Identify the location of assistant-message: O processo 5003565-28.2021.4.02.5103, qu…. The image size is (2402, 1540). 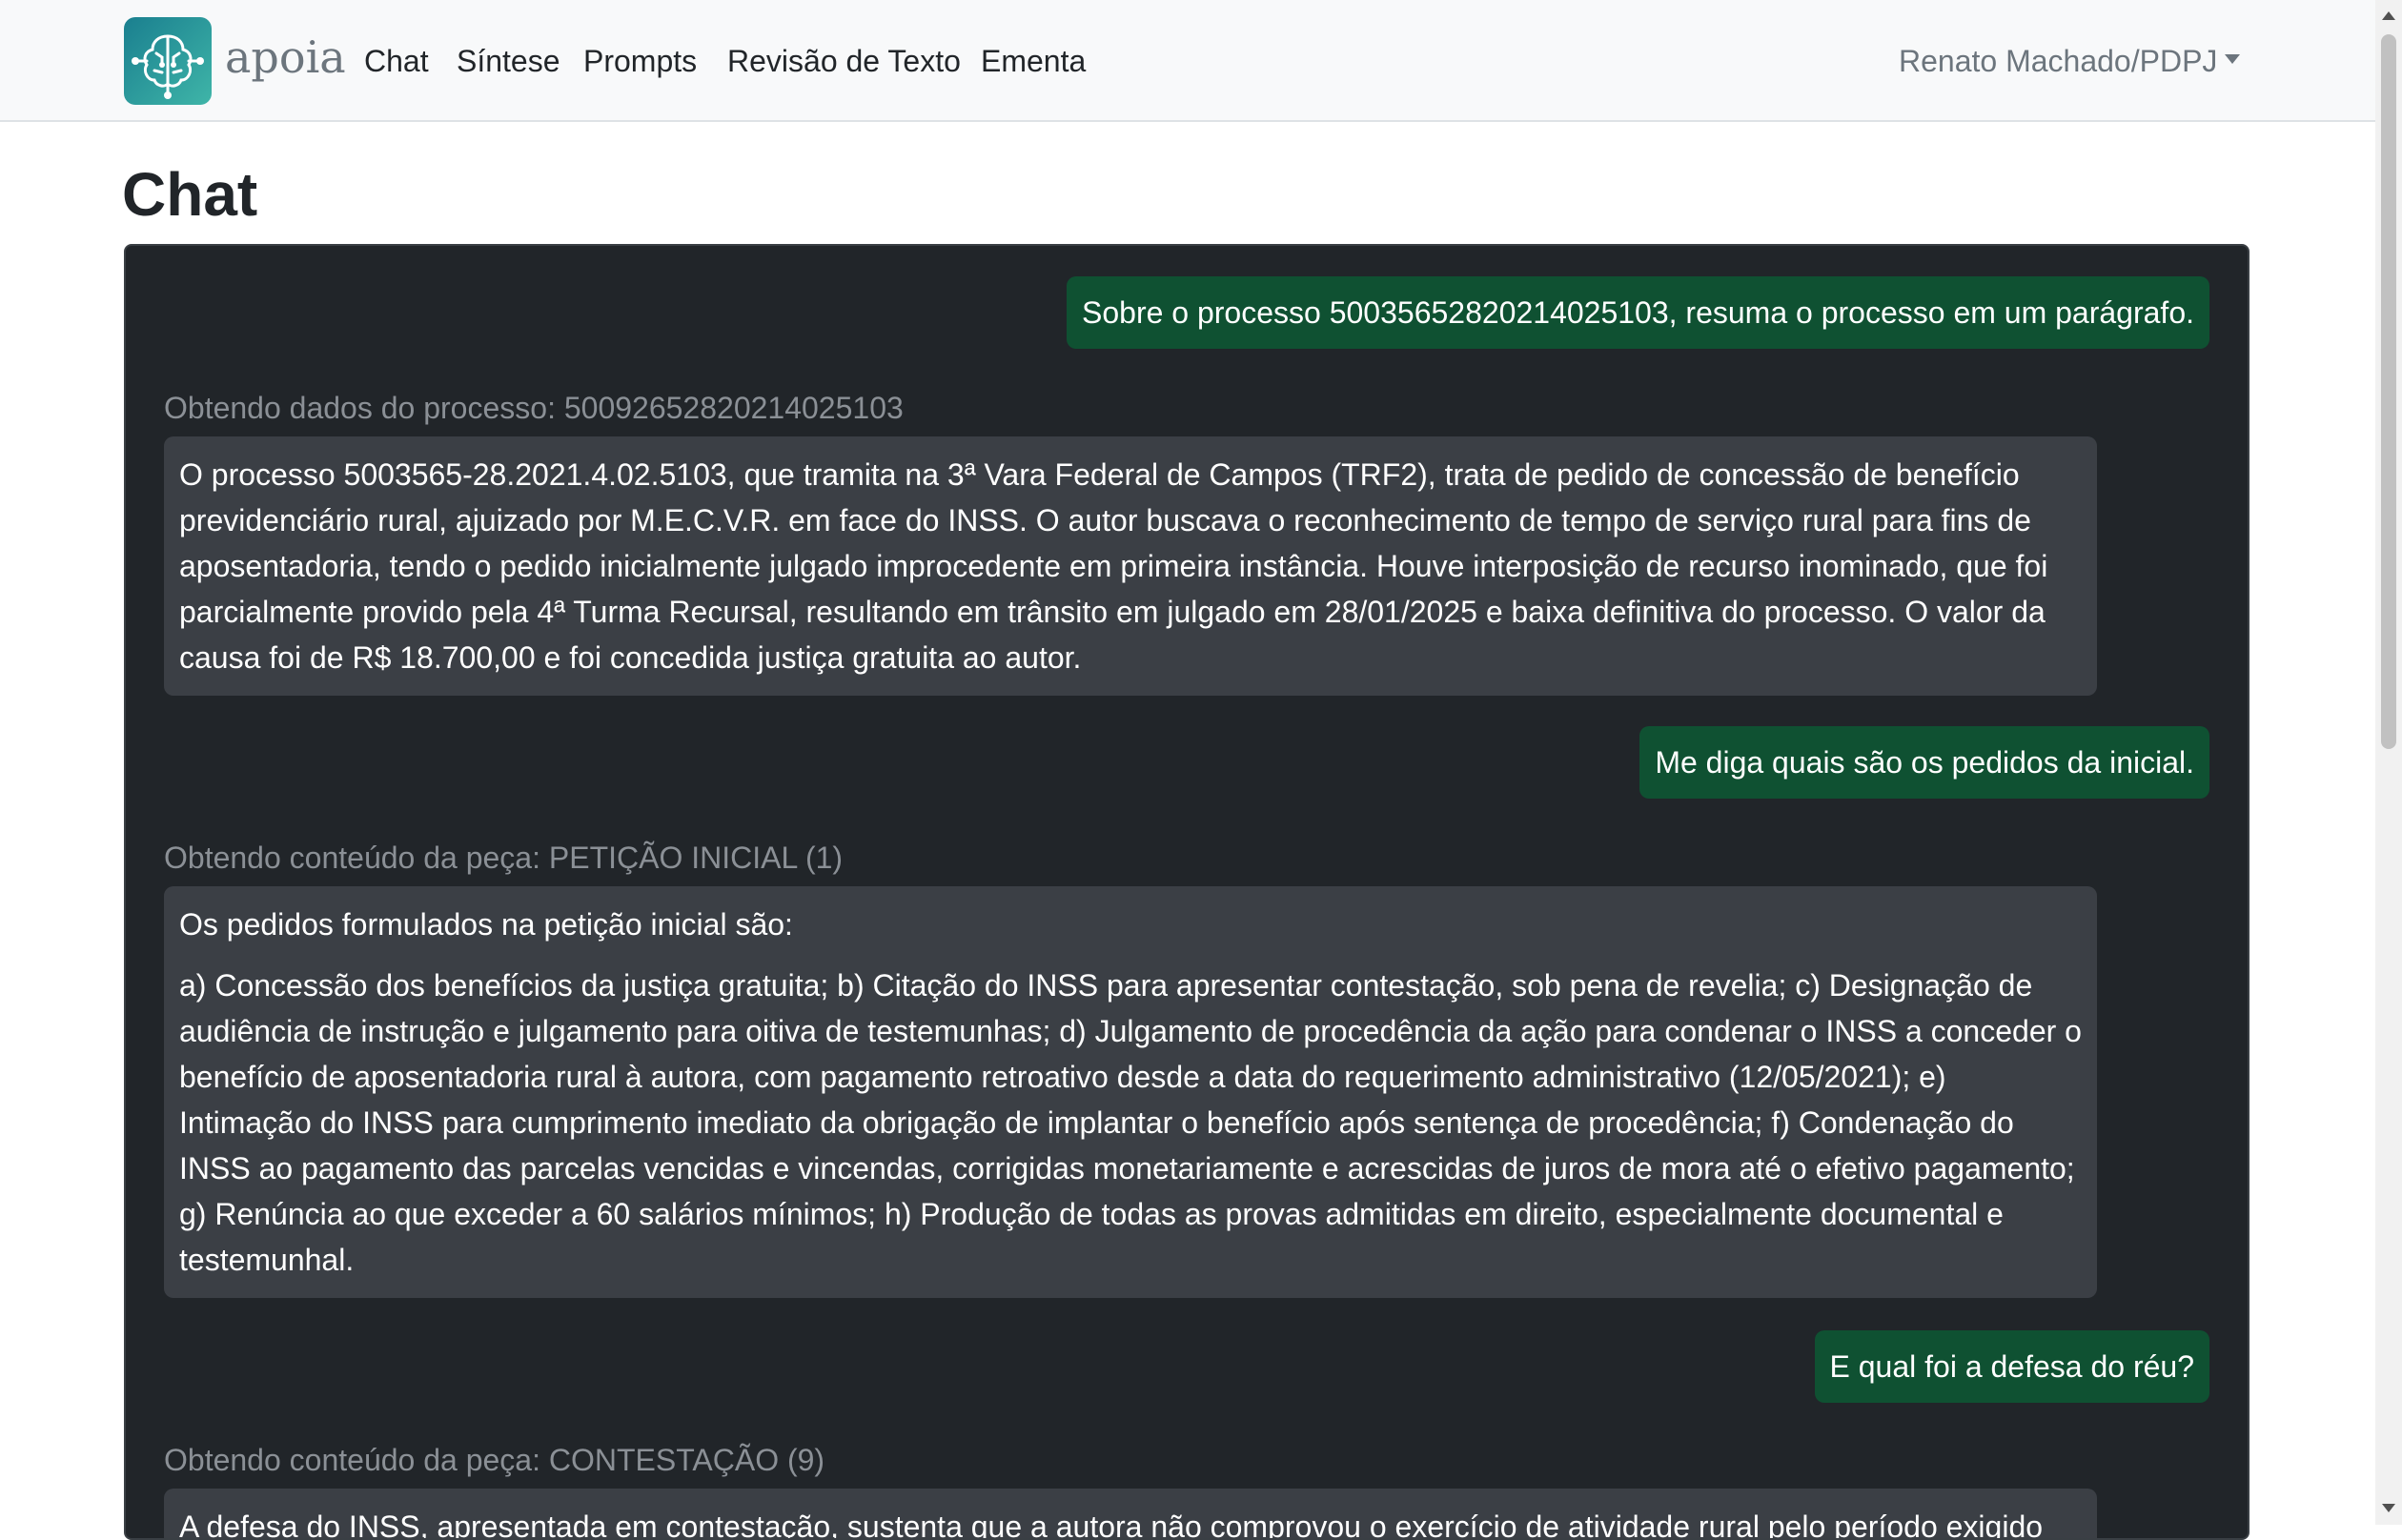
(1130, 566).